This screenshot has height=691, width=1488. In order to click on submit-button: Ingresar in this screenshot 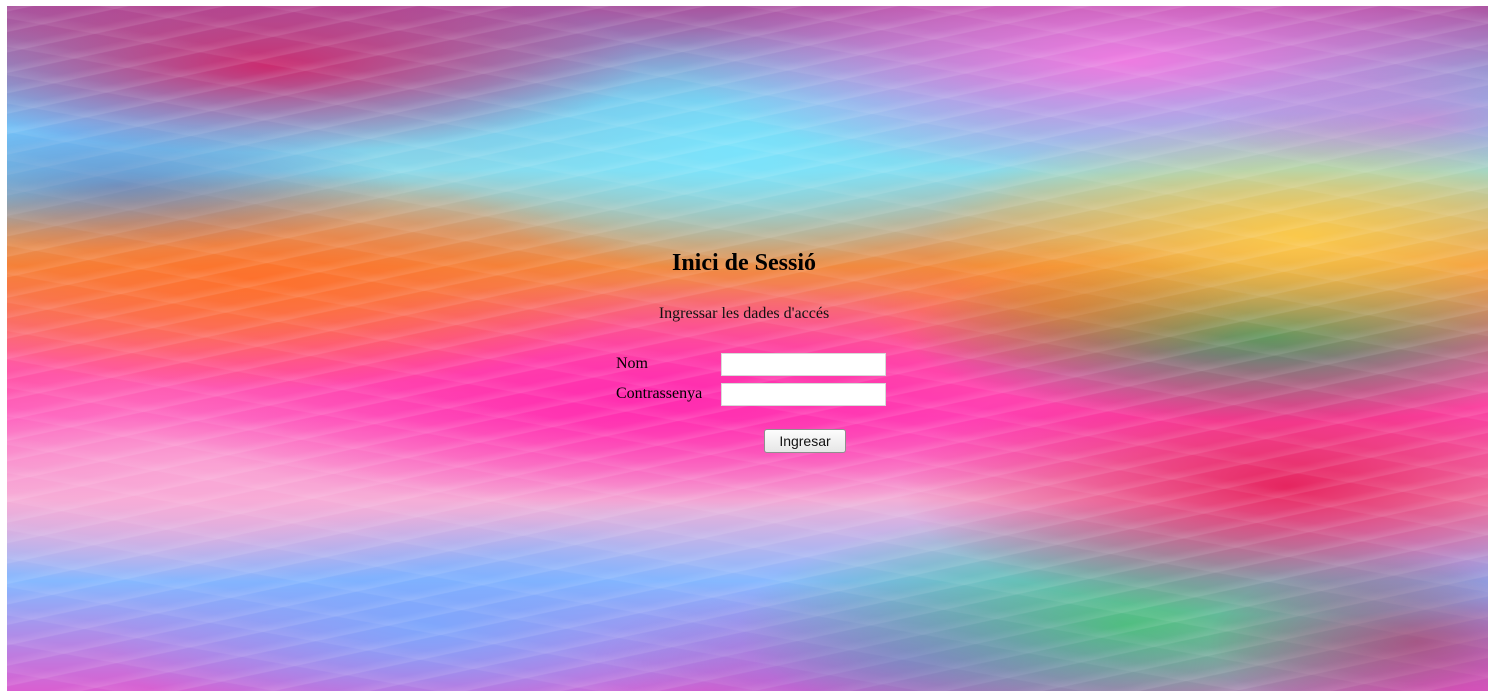, I will do `click(805, 441)`.